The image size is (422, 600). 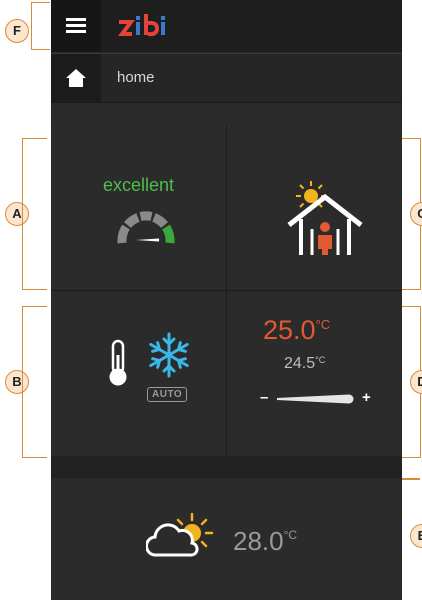 What do you see at coordinates (138, 185) in the screenshot?
I see `air-quality-label: excellent` at bounding box center [138, 185].